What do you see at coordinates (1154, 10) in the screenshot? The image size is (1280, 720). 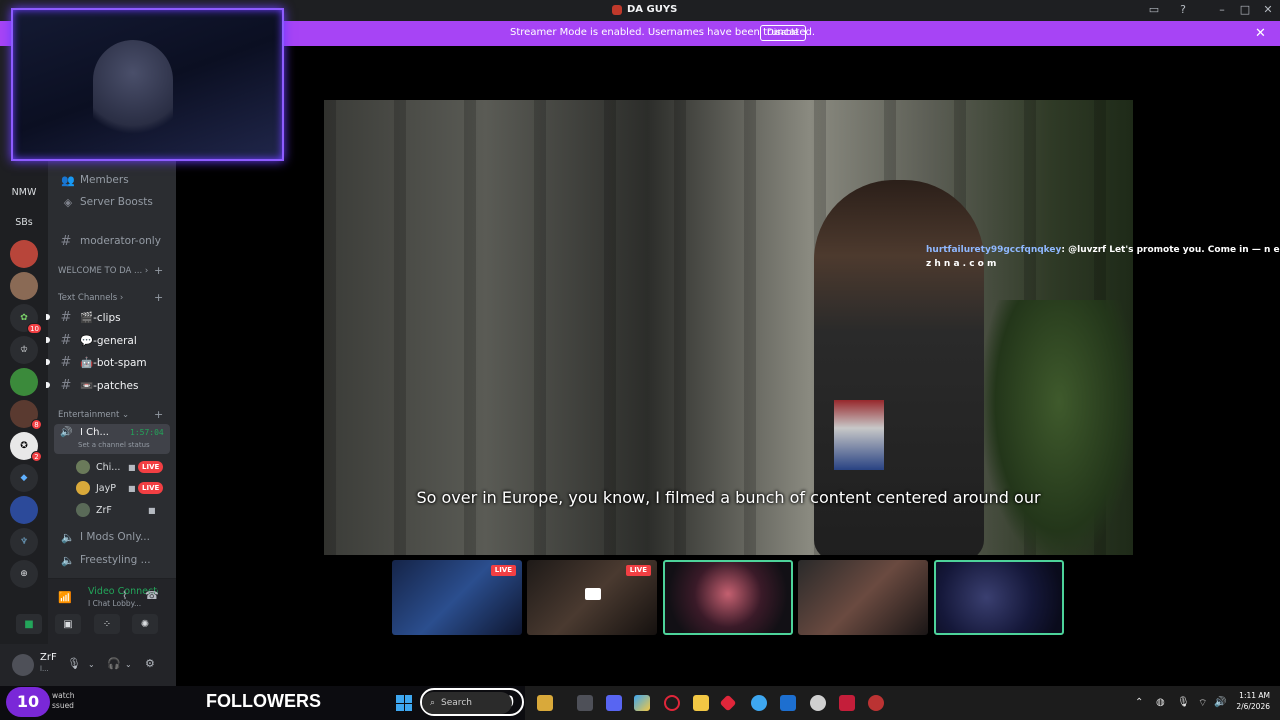 I see `inbox-icon: ▭` at bounding box center [1154, 10].